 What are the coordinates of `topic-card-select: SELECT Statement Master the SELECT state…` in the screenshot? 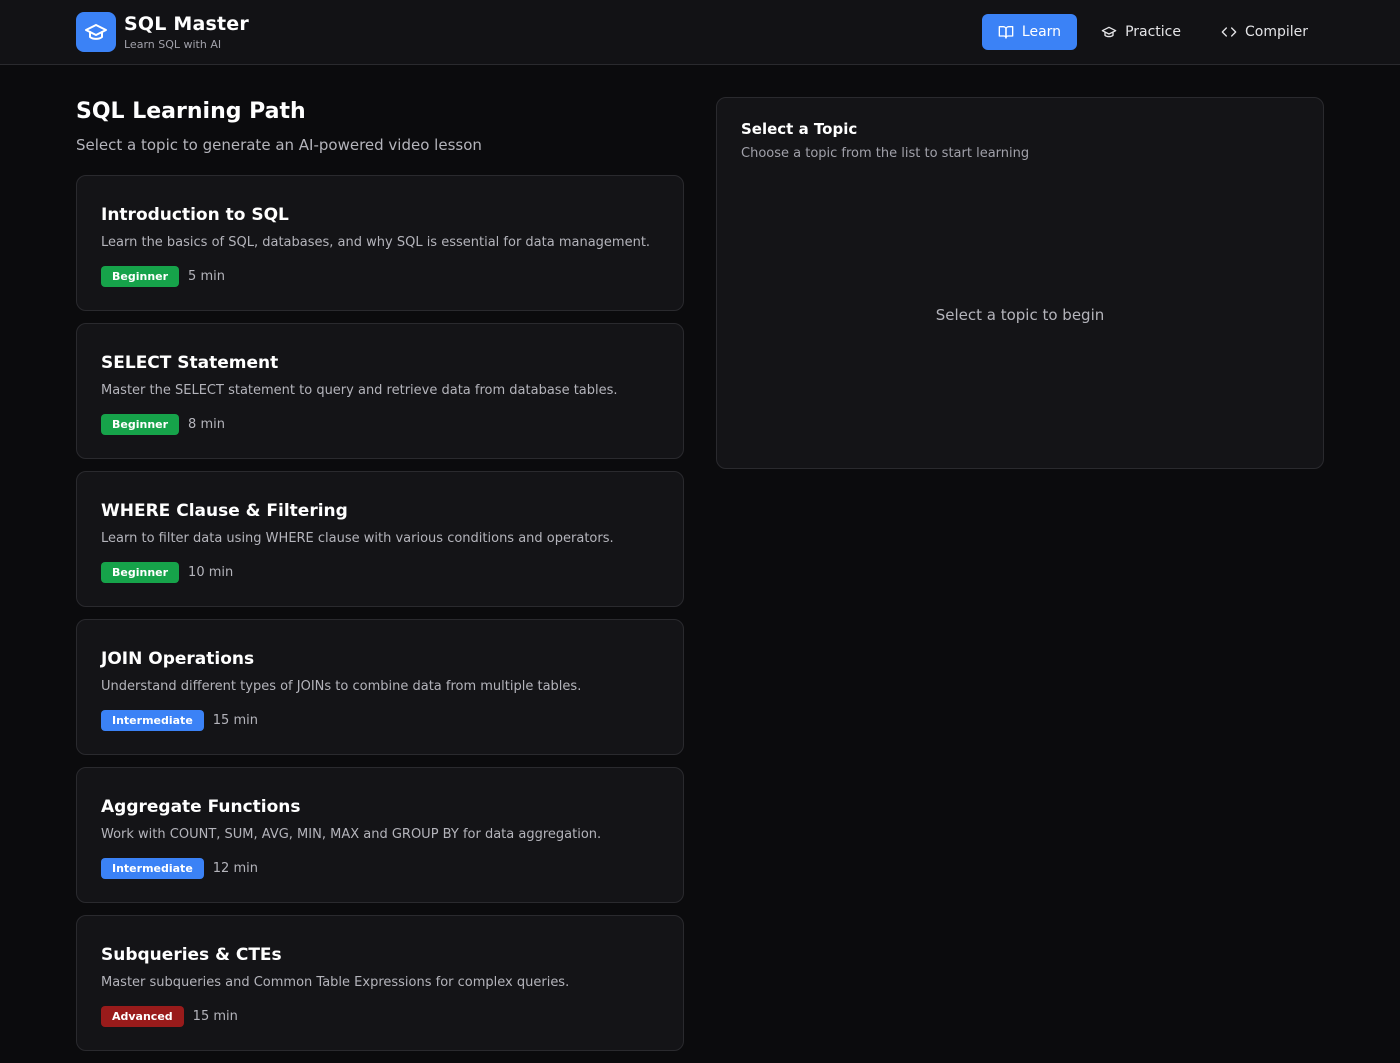 It's located at (380, 391).